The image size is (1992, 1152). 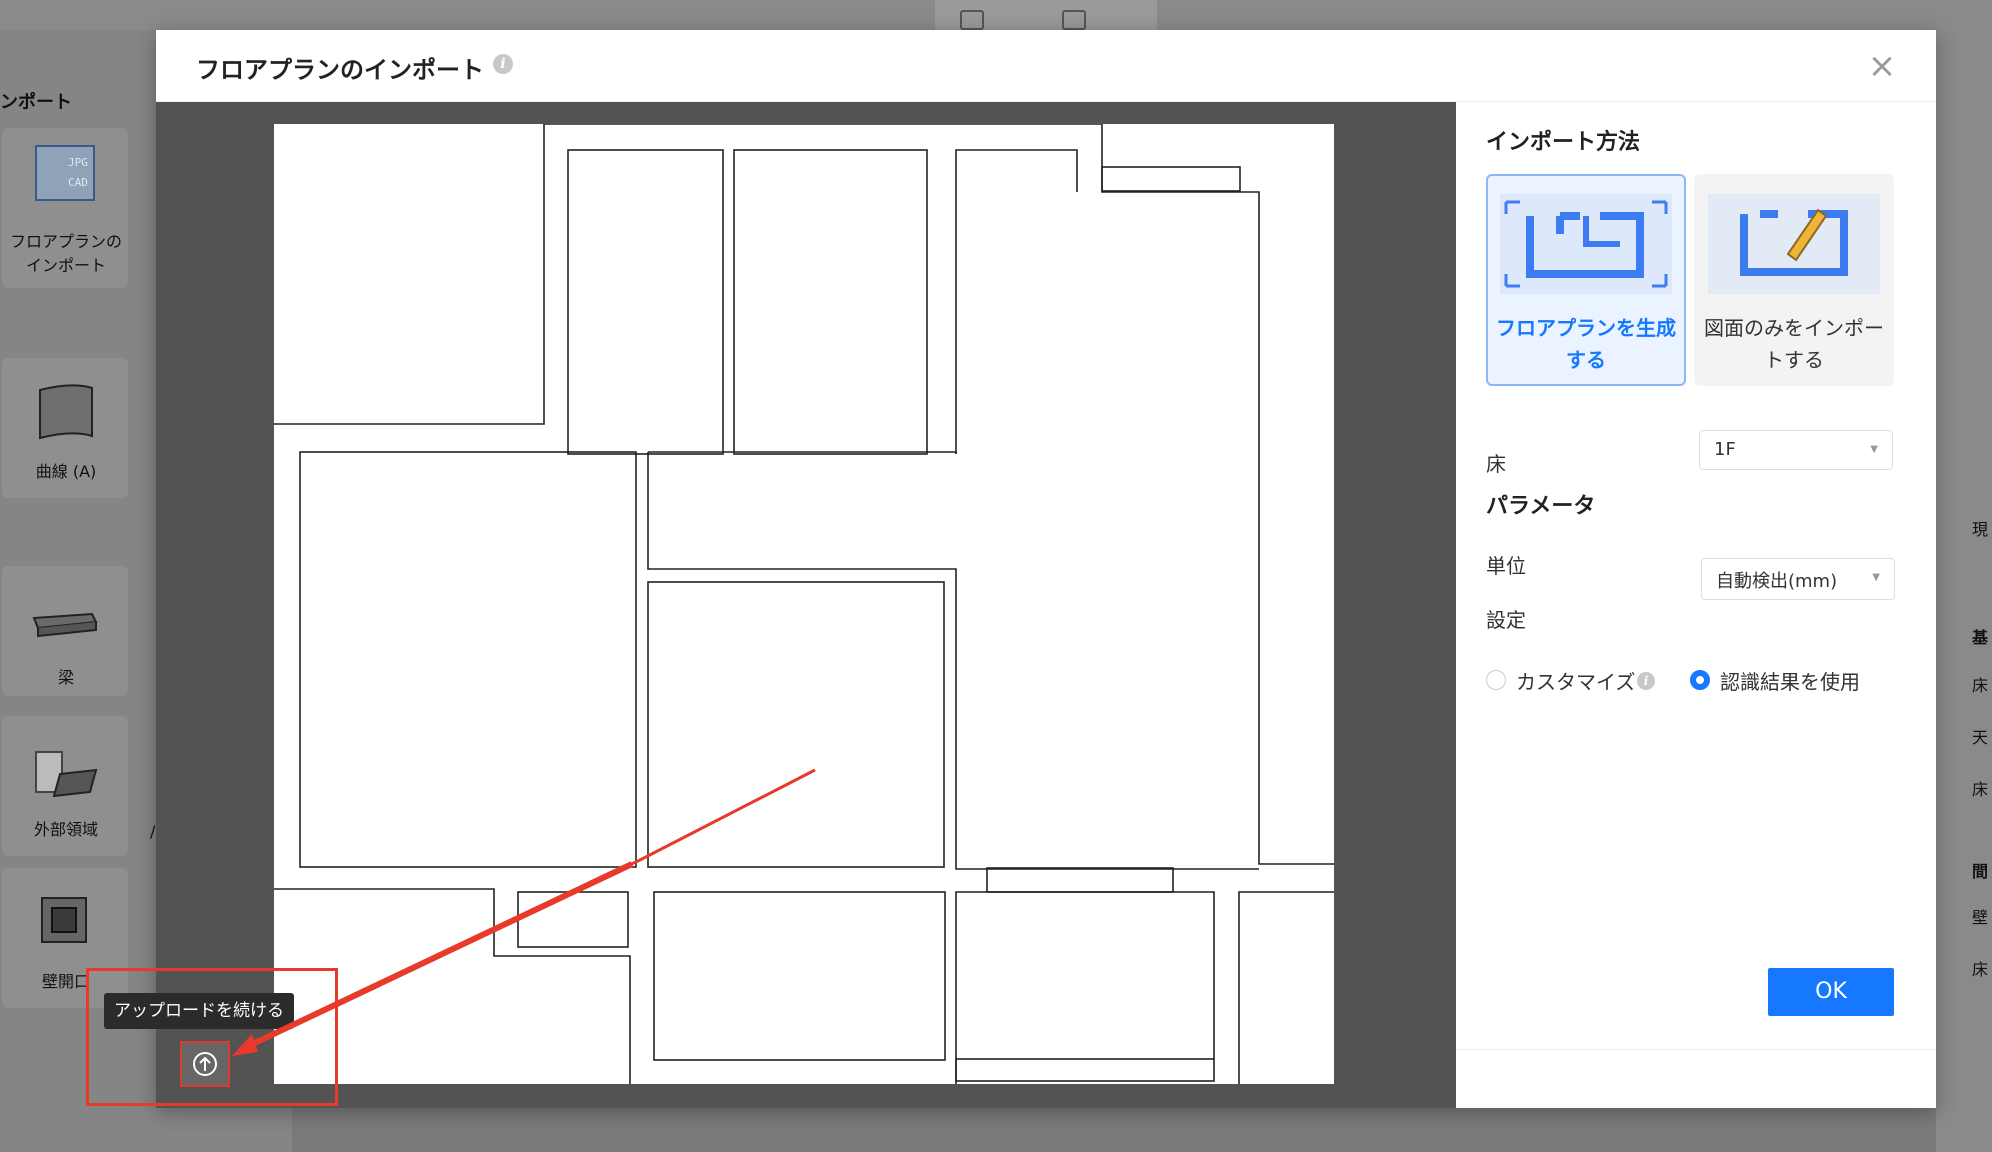 I want to click on ok-button: OK, so click(x=1831, y=992).